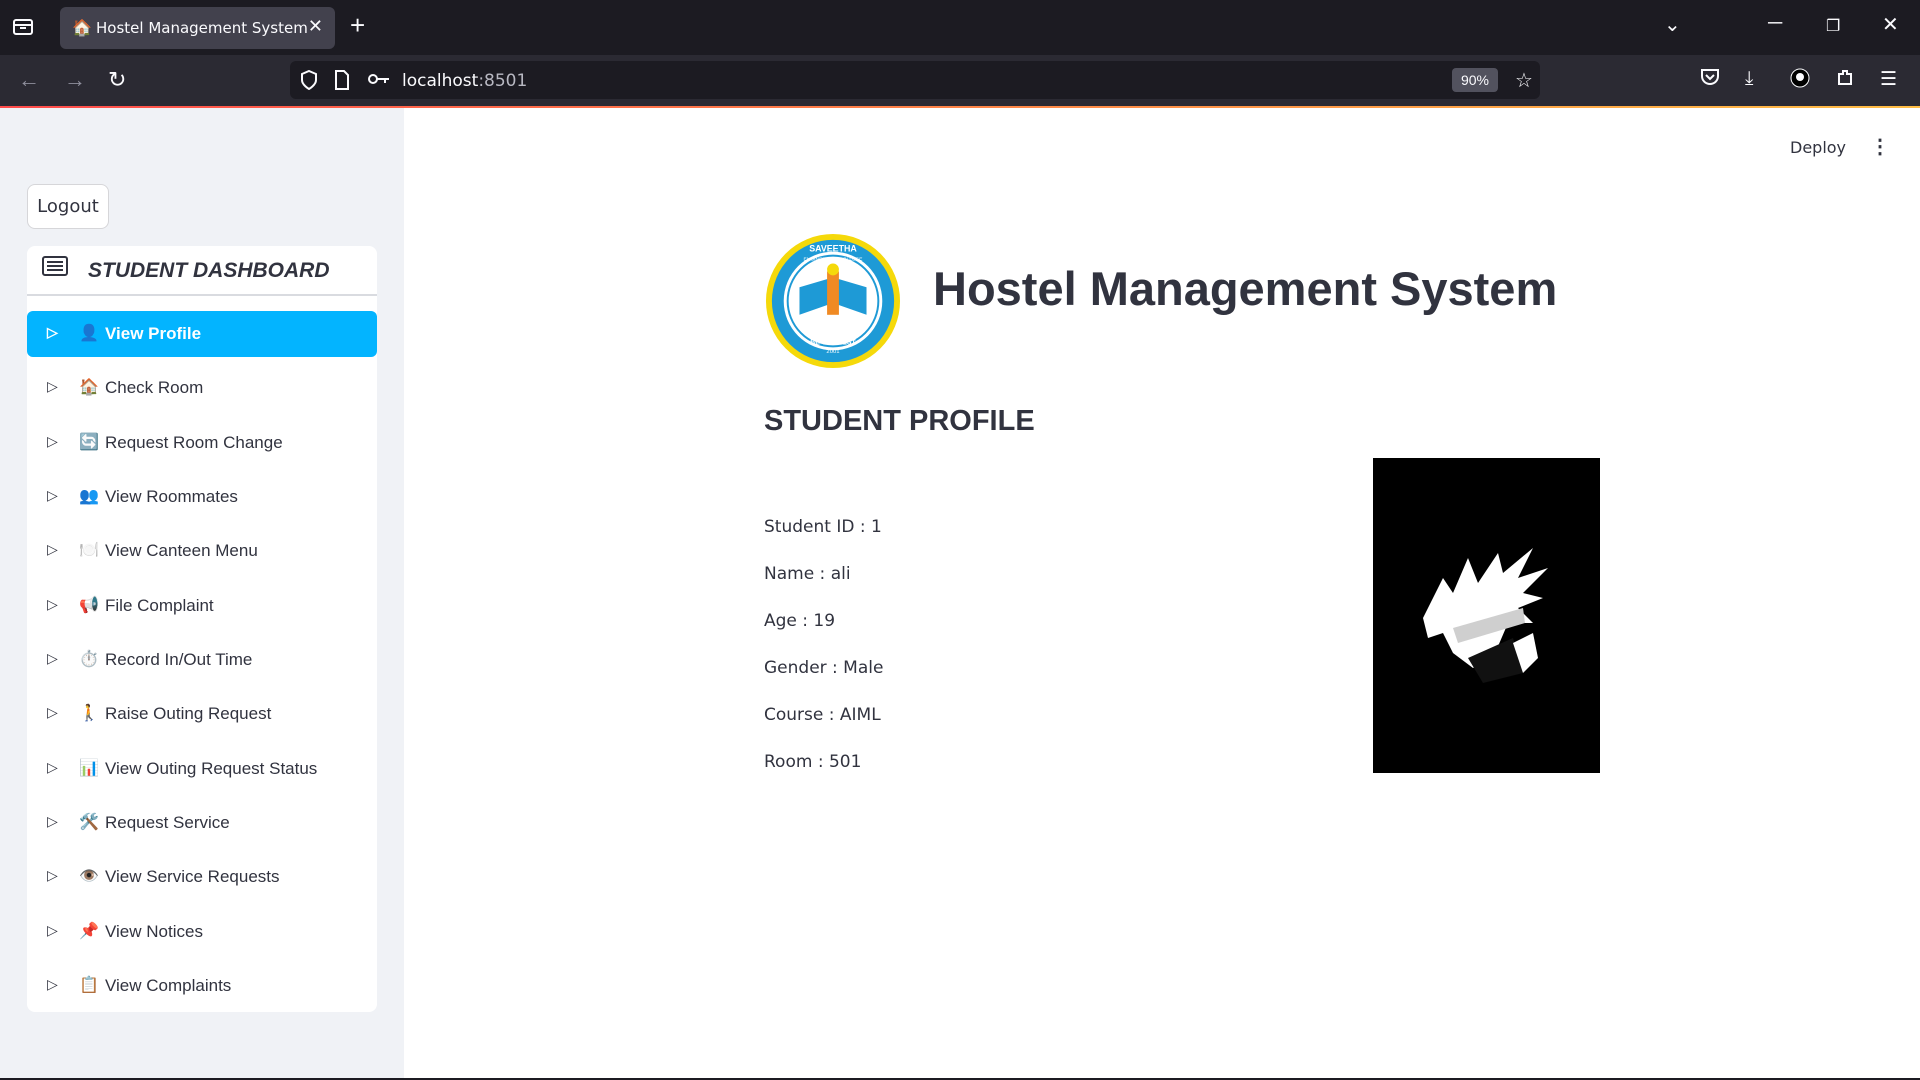 Image resolution: width=1920 pixels, height=1080 pixels. What do you see at coordinates (89, 333) in the screenshot?
I see `person-icon: 👤` at bounding box center [89, 333].